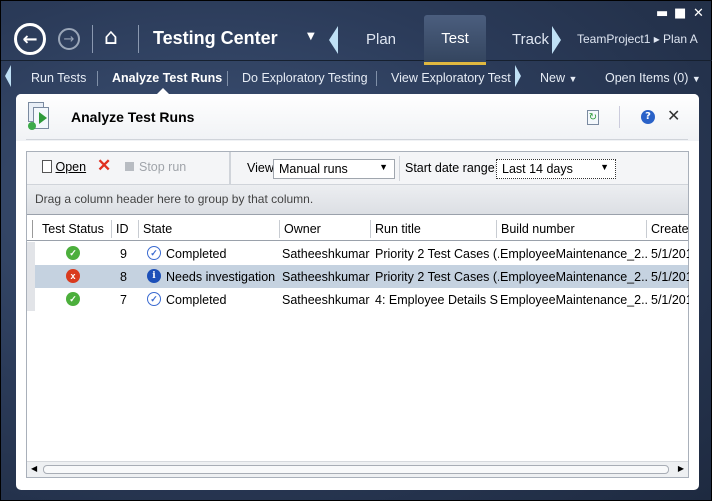  I want to click on cell-id: 8, so click(123, 277).